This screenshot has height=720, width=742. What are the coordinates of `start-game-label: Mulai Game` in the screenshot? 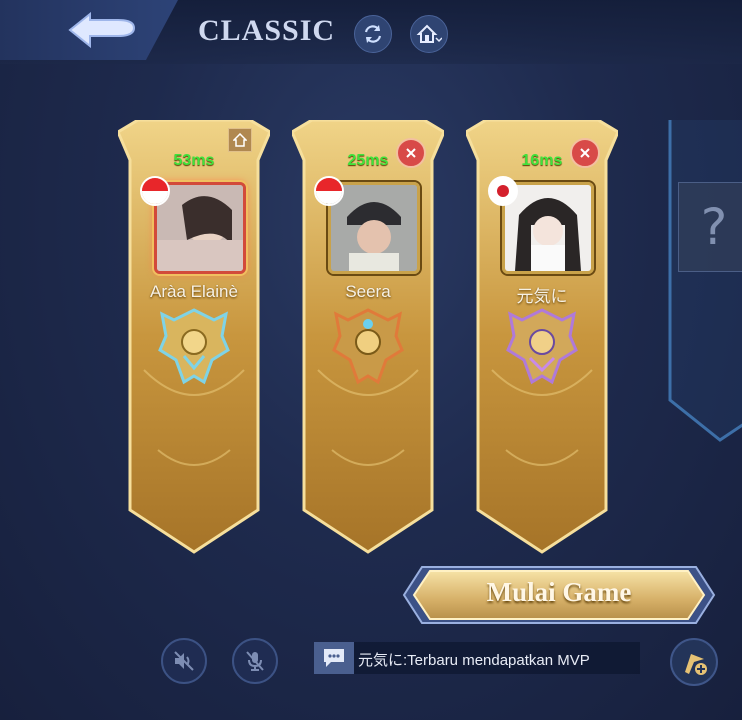 It's located at (559, 592).